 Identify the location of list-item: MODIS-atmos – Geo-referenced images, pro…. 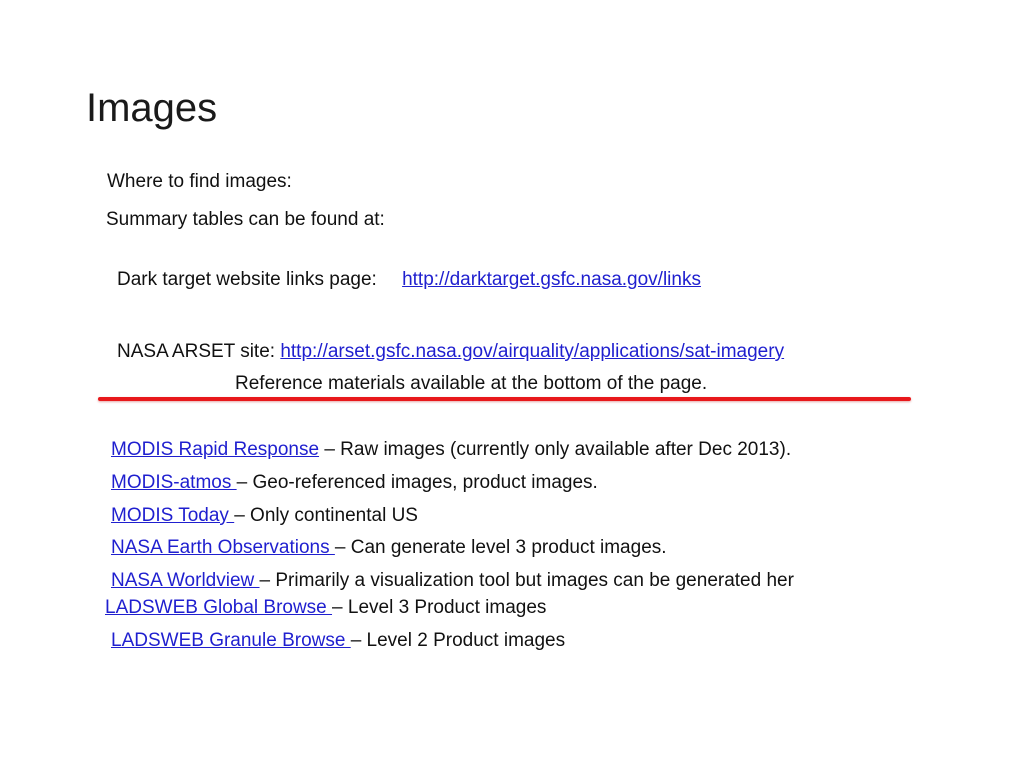
(354, 483).